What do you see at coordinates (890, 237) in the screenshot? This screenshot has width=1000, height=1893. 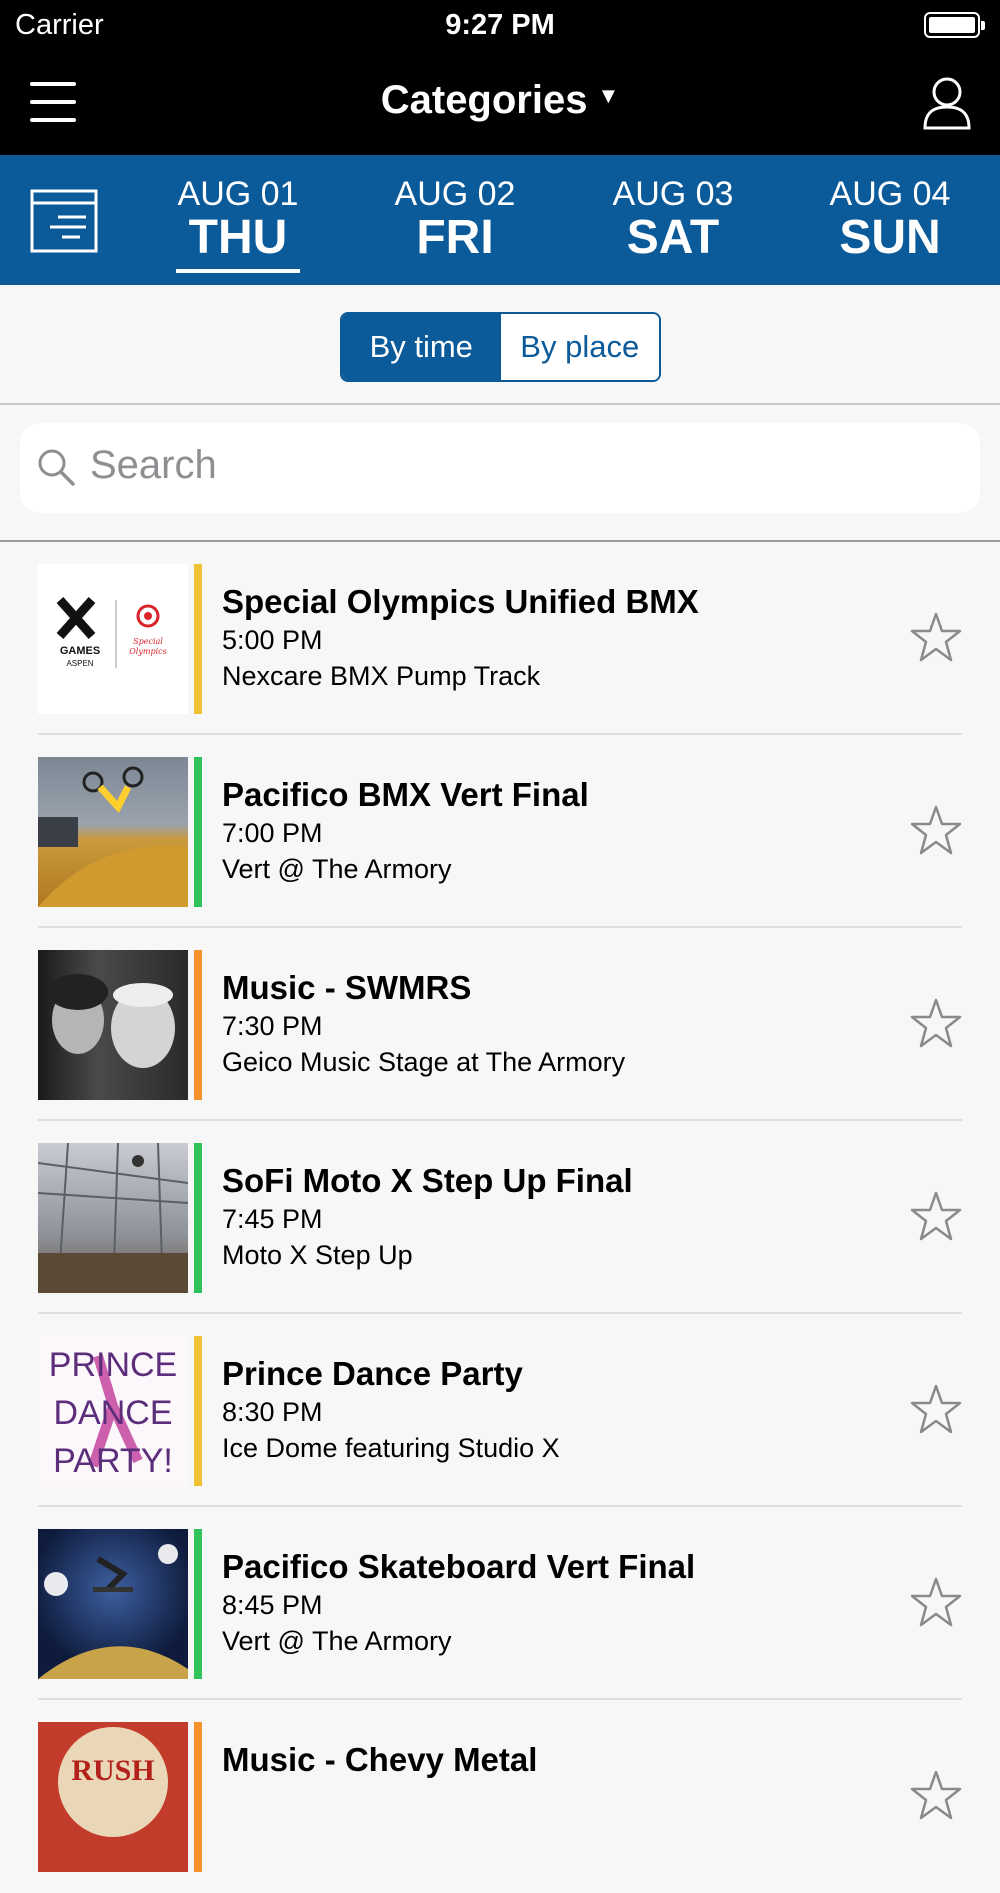 I see `date-weekday: SUN` at bounding box center [890, 237].